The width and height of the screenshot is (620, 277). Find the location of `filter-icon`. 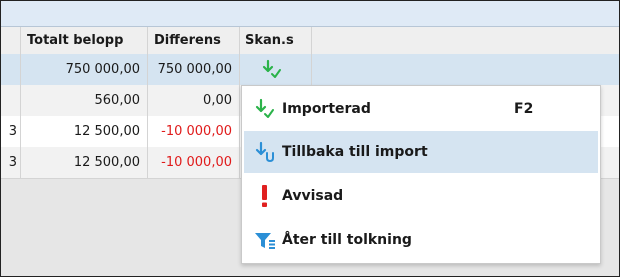

filter-icon is located at coordinates (265, 241).